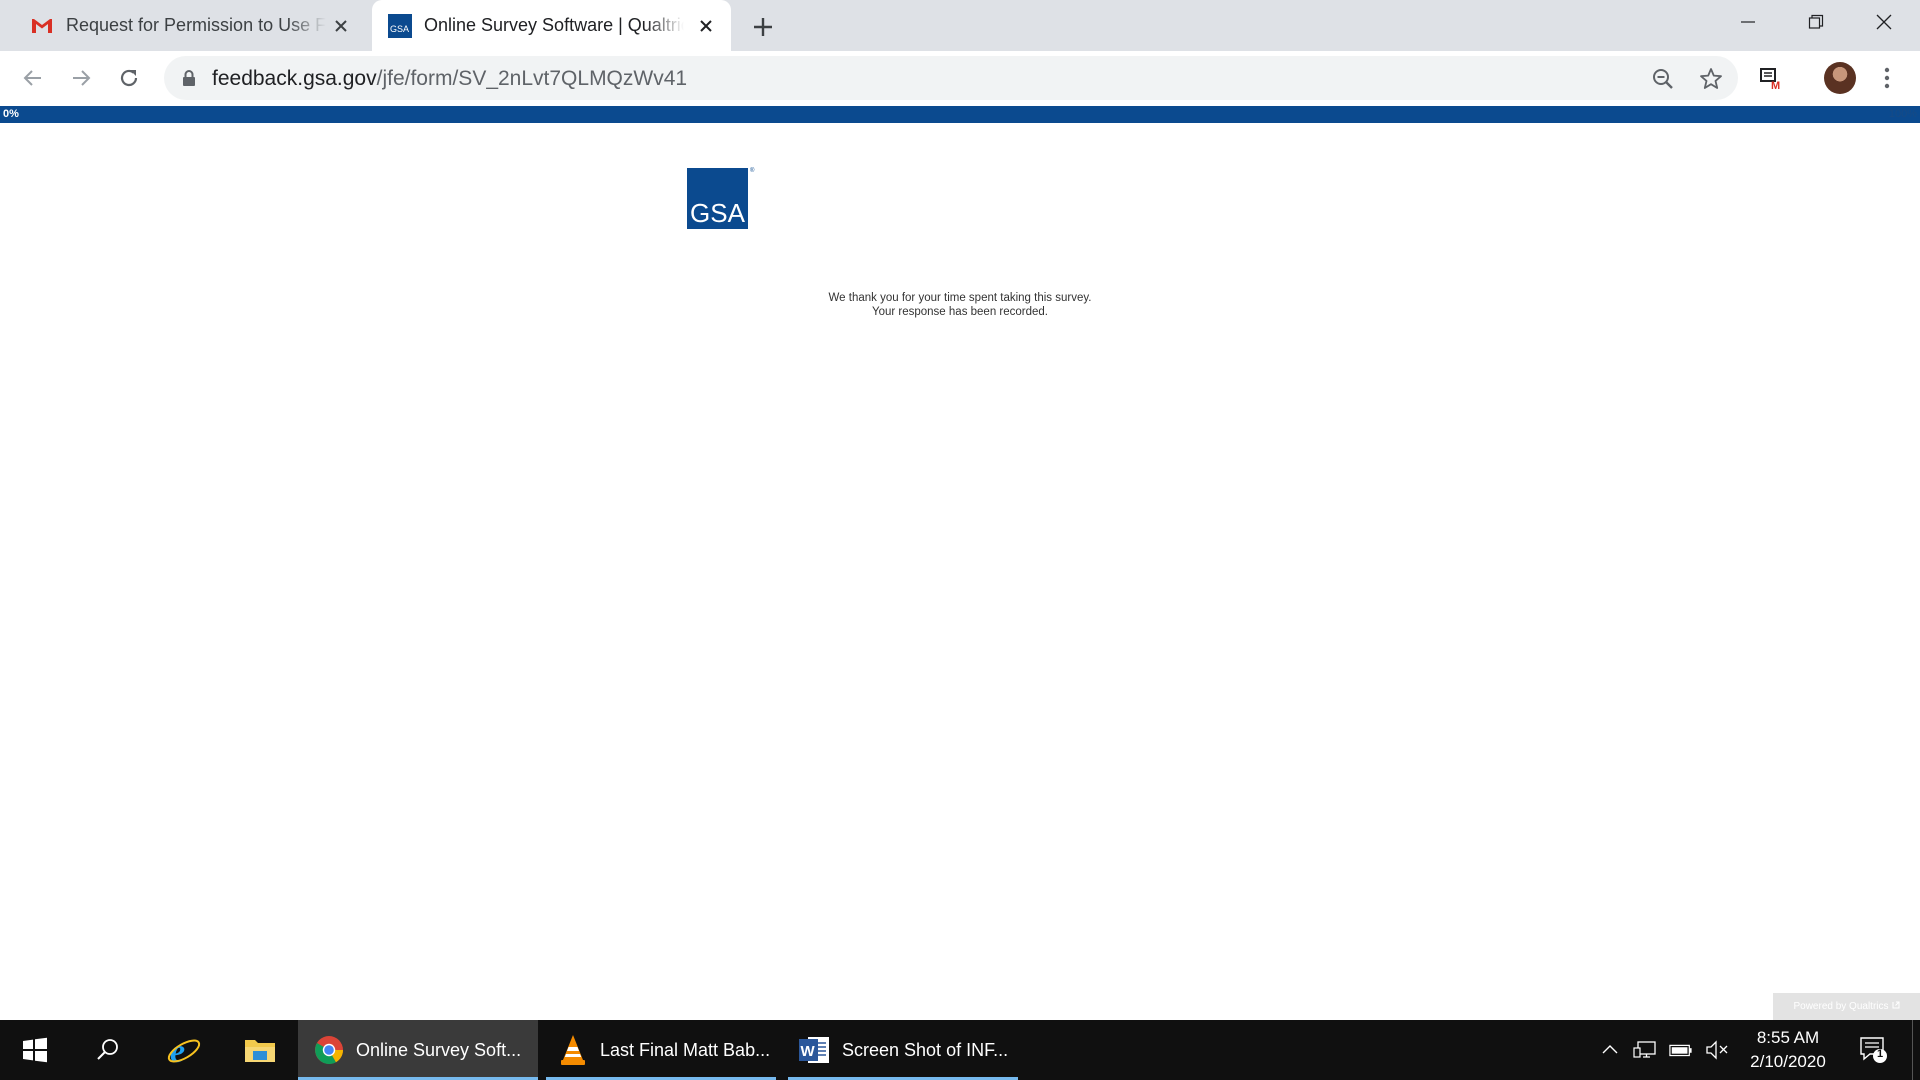 The width and height of the screenshot is (1920, 1080). Describe the element at coordinates (1681, 1050) in the screenshot. I see `battery-icon` at that location.